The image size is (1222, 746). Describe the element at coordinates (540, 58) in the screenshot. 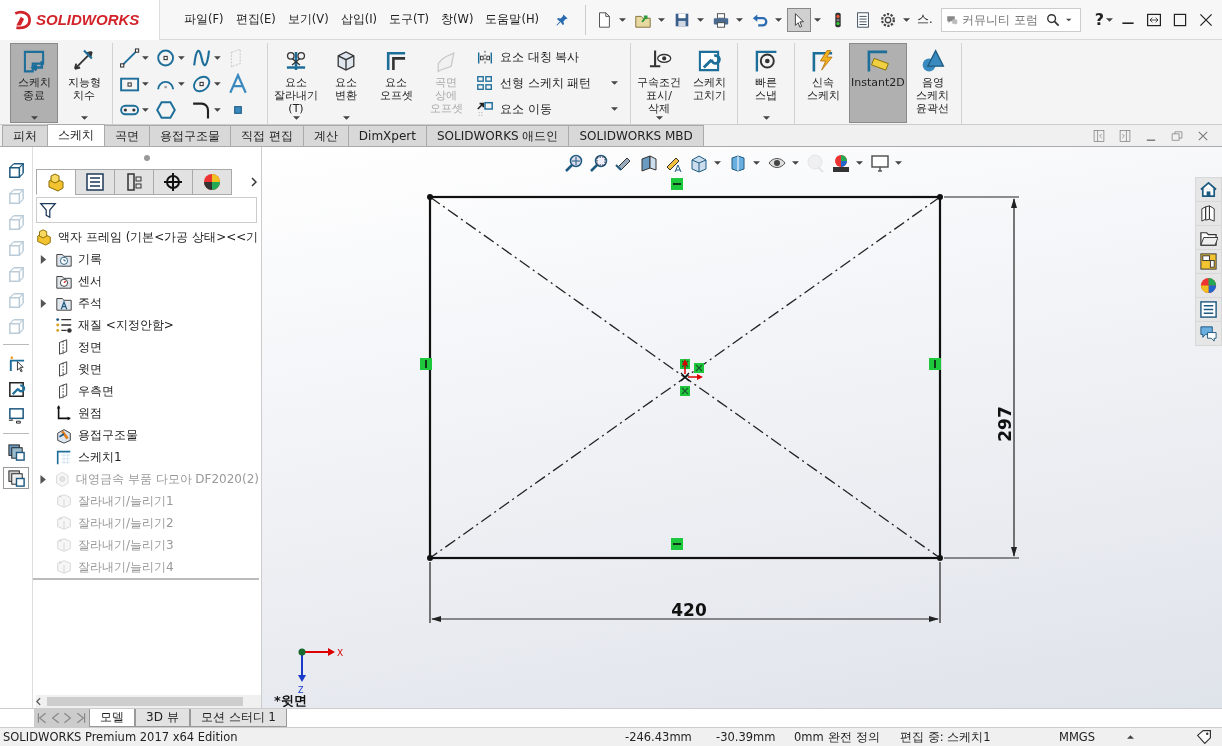

I see `ribbon-link: 요소 대칭 복사` at that location.